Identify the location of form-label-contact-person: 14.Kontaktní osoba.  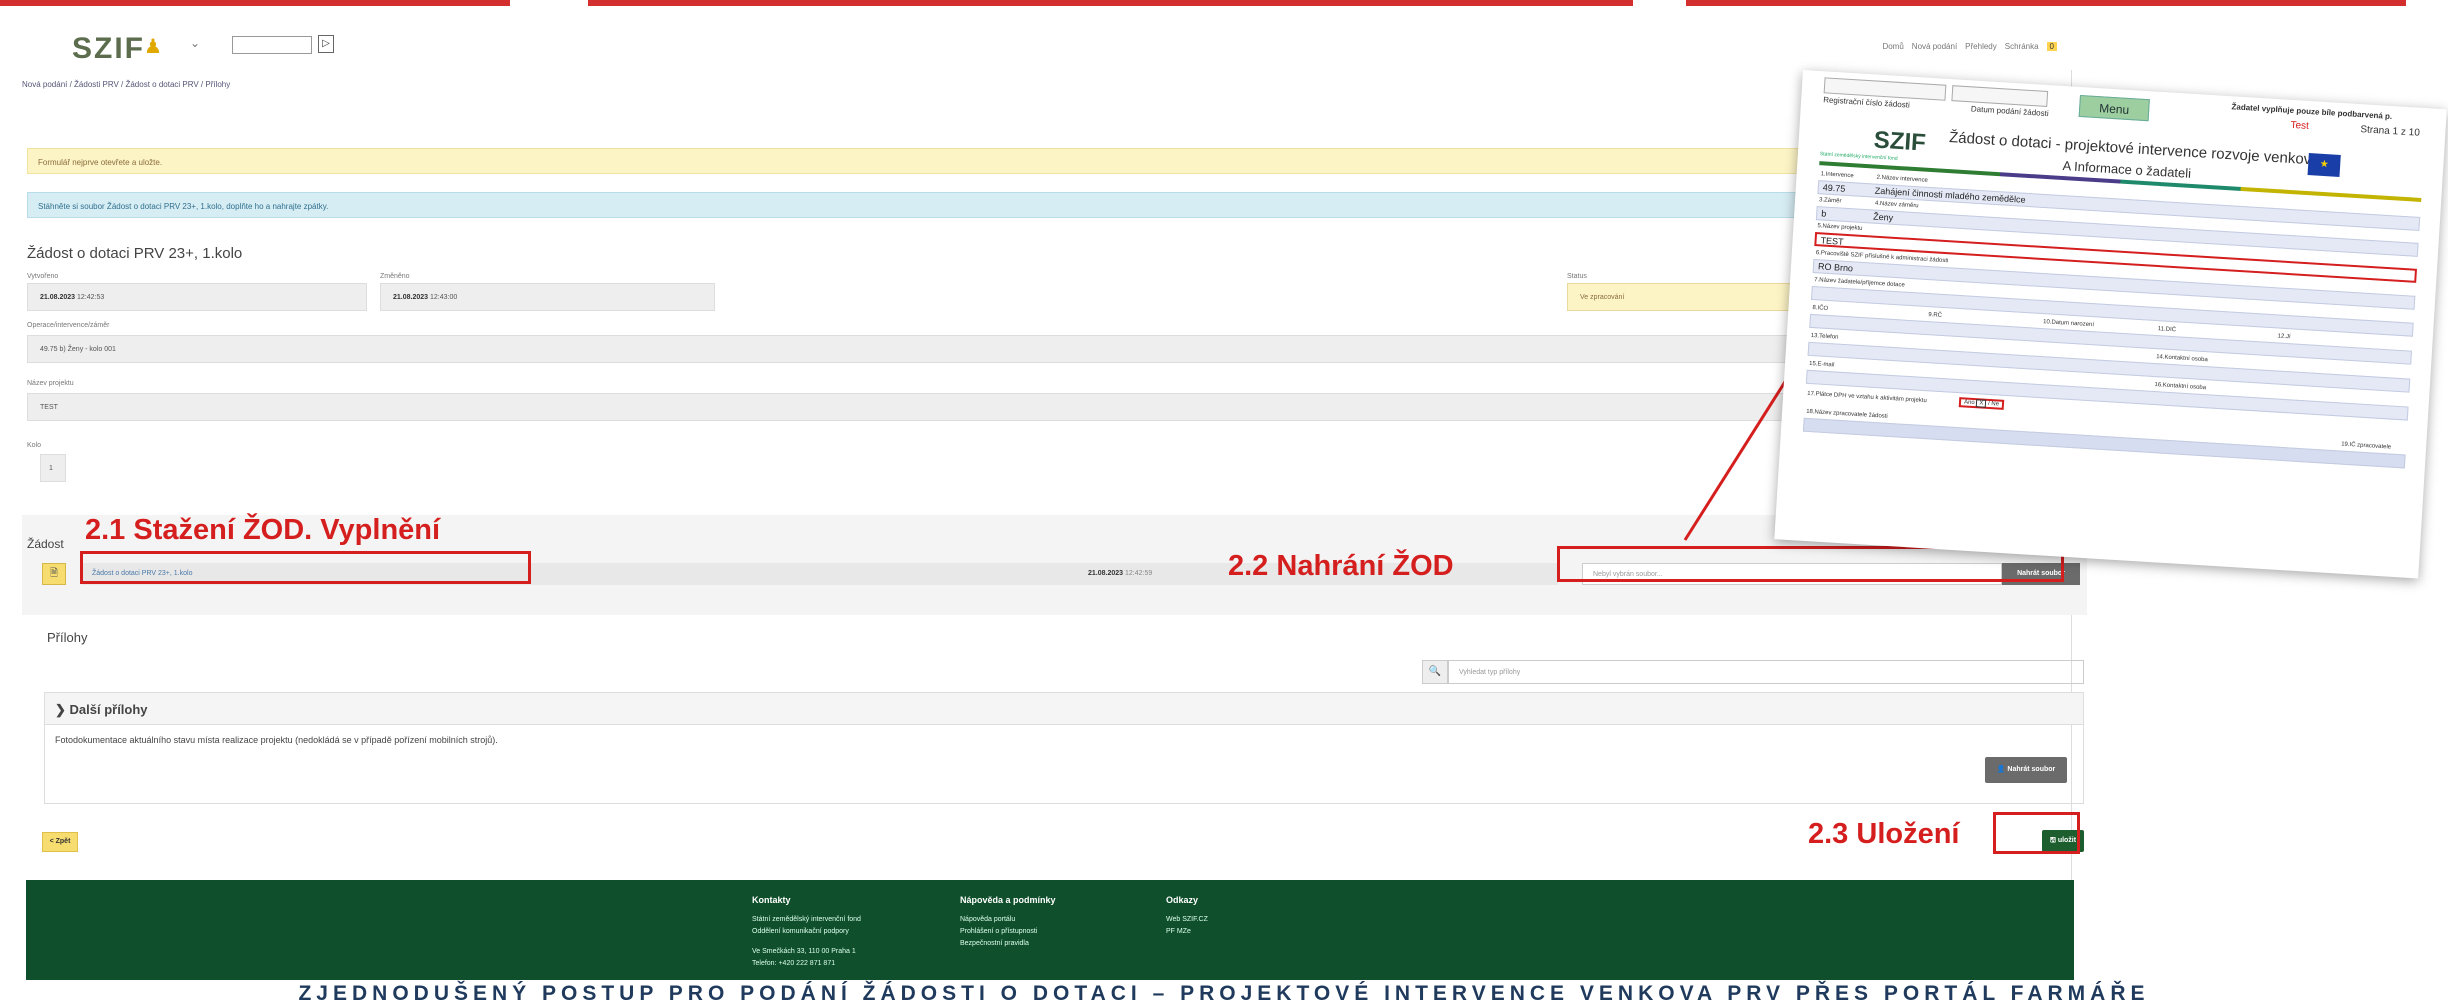
(2181, 359).